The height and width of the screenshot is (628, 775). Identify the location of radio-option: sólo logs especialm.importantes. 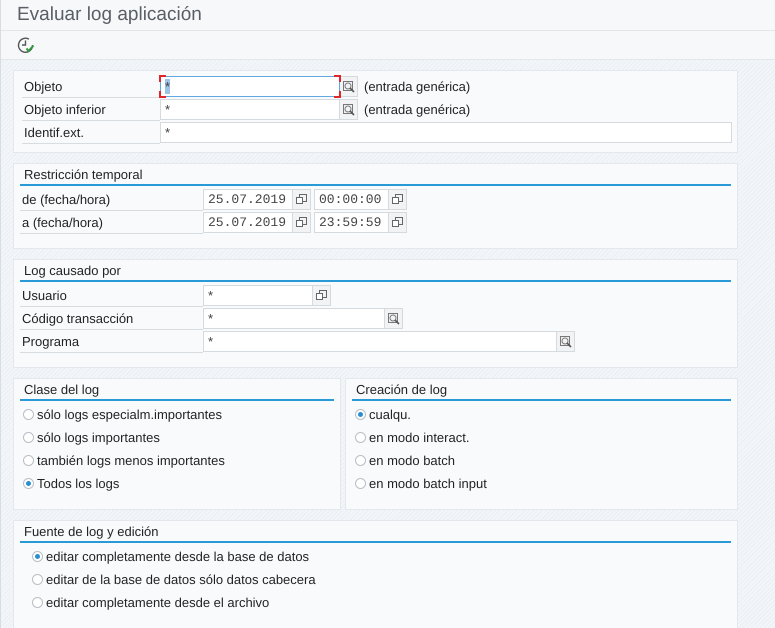
(177, 414).